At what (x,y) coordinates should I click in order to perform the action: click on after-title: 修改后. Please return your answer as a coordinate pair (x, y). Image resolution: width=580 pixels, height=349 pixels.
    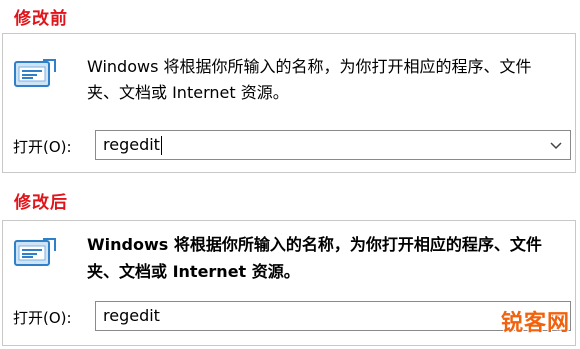
    Looking at the image, I should click on (41, 203).